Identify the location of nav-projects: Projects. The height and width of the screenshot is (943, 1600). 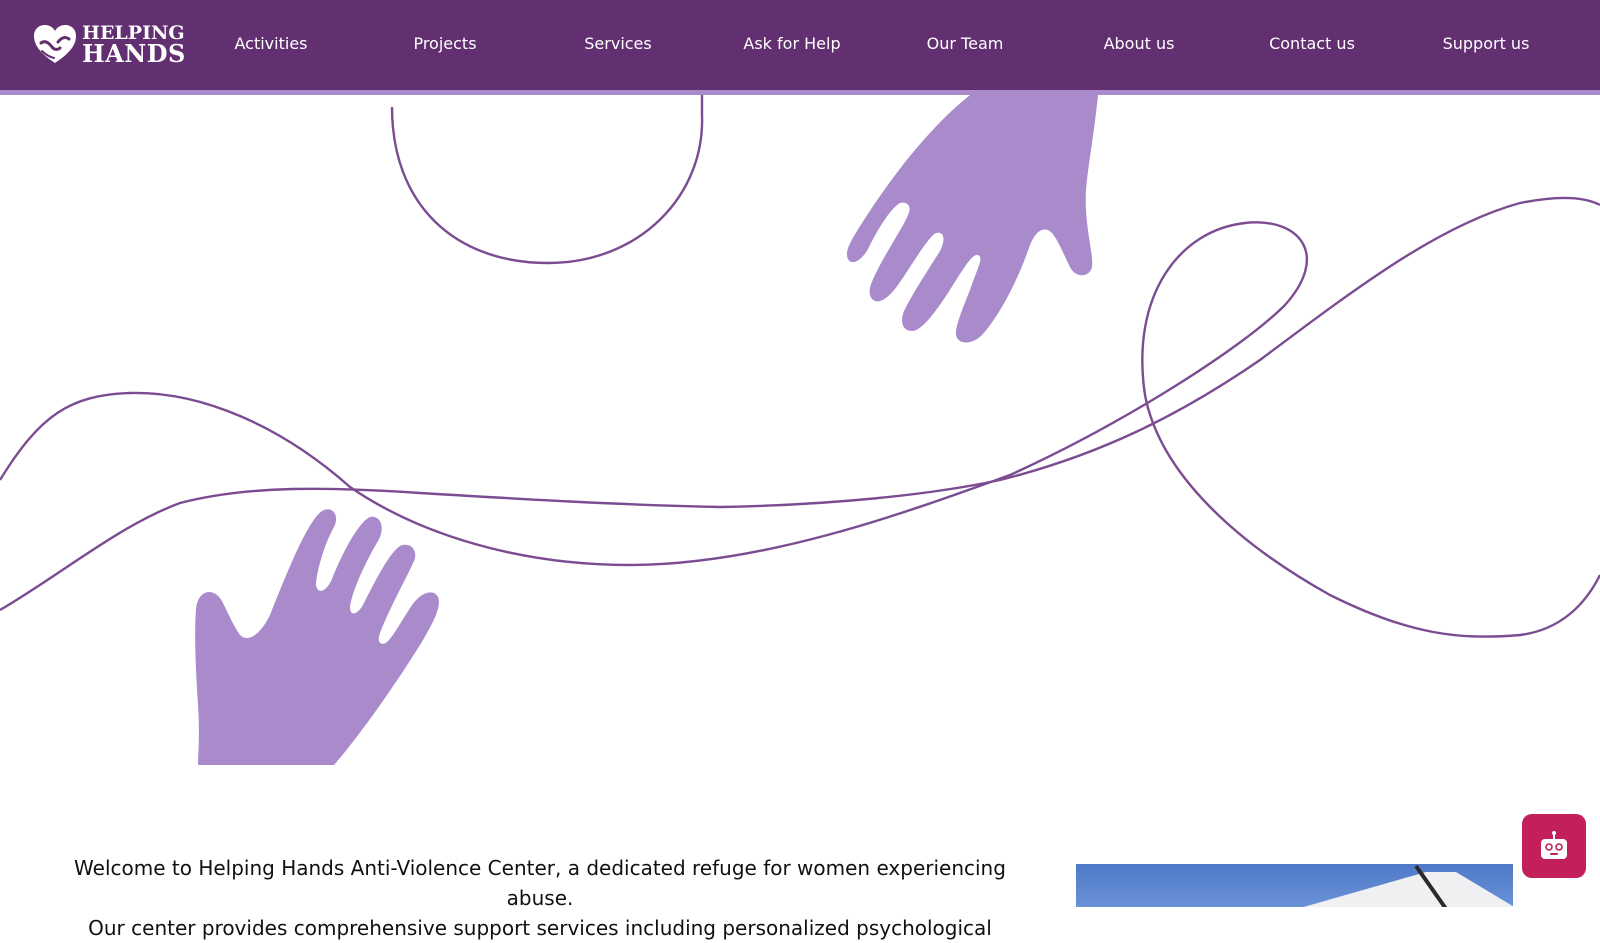
(444, 43).